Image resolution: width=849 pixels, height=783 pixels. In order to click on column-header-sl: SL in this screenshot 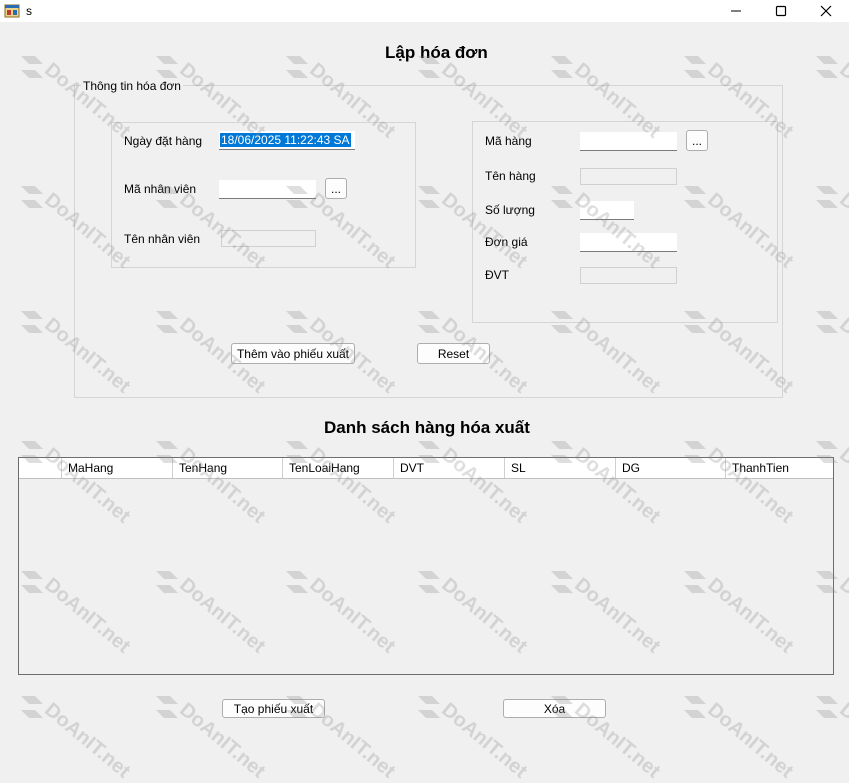, I will do `click(559, 468)`.